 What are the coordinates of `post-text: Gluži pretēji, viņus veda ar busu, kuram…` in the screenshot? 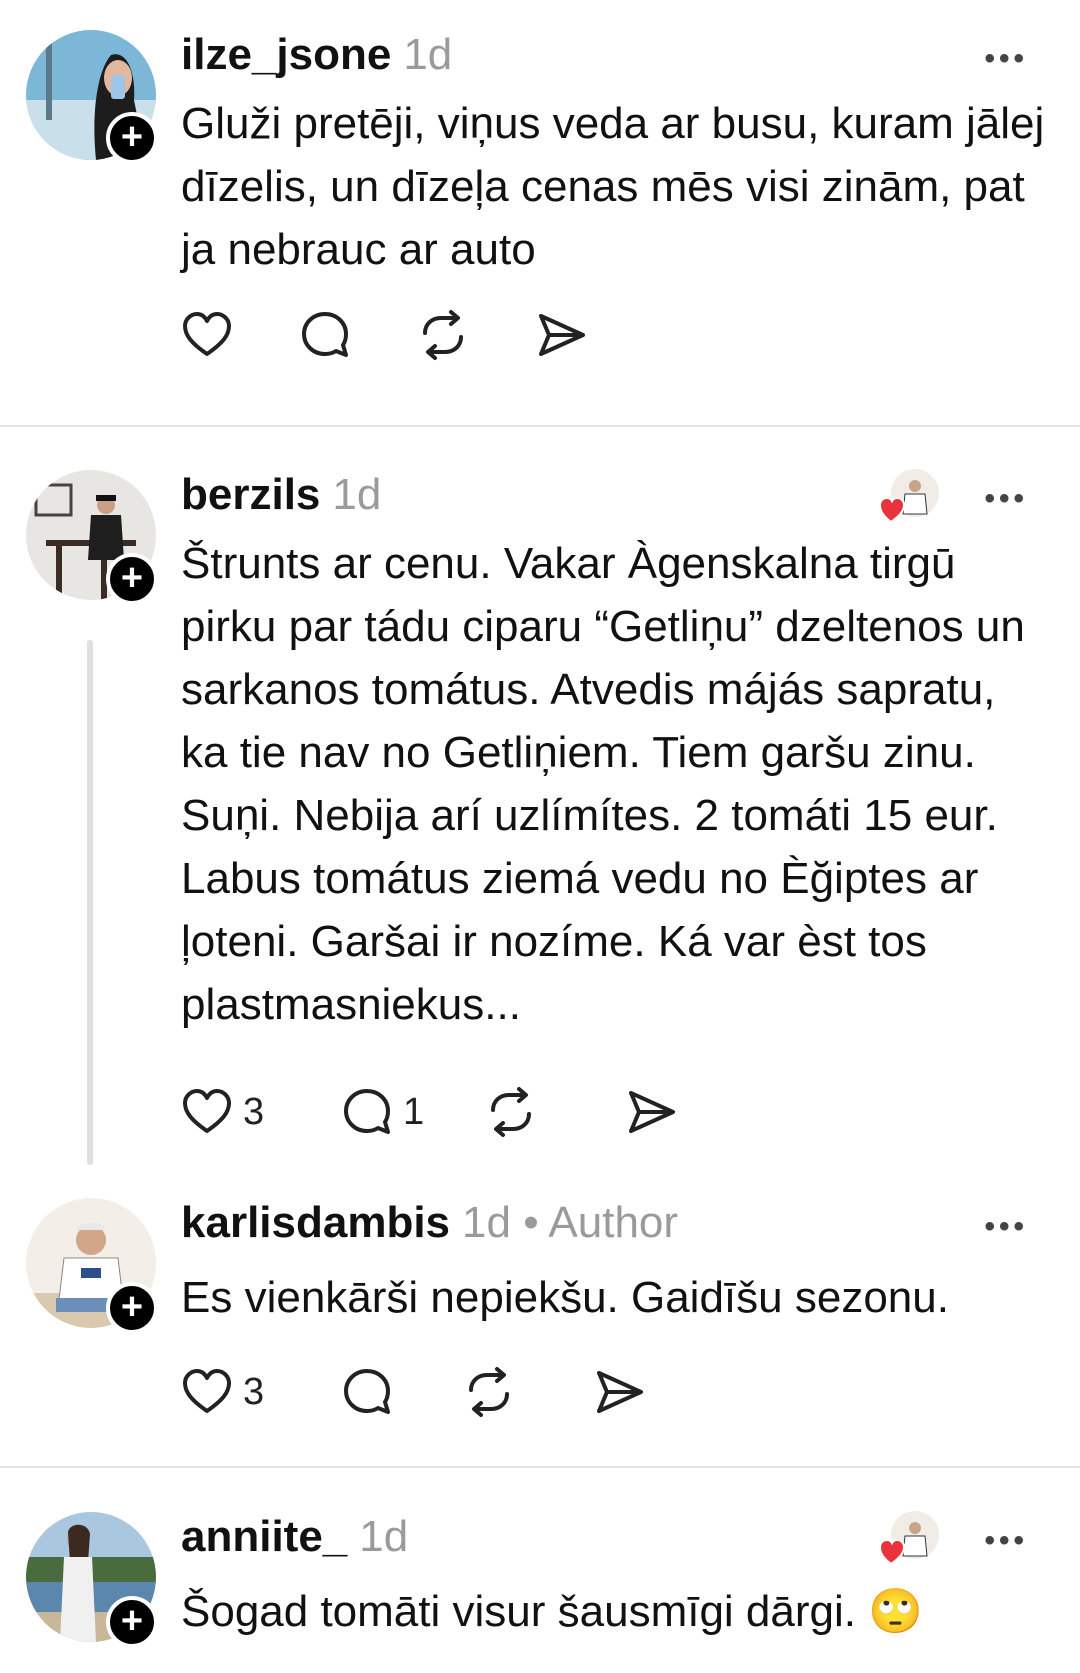 It's located at (613, 186).